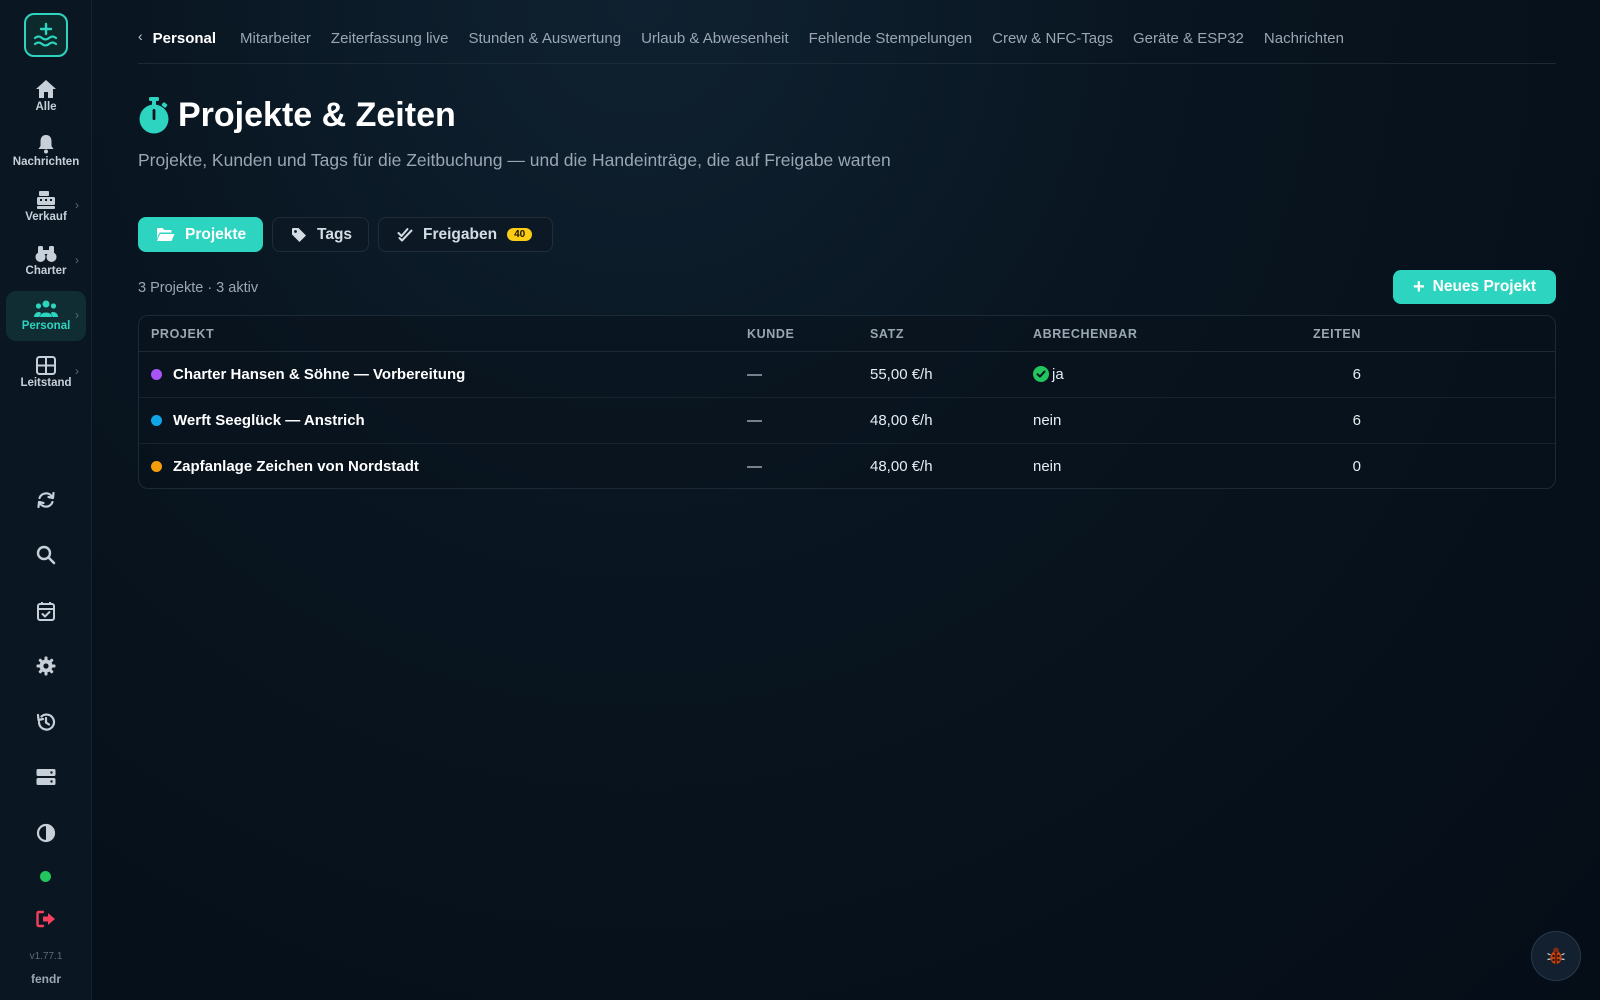  I want to click on server-icon, so click(46, 777).